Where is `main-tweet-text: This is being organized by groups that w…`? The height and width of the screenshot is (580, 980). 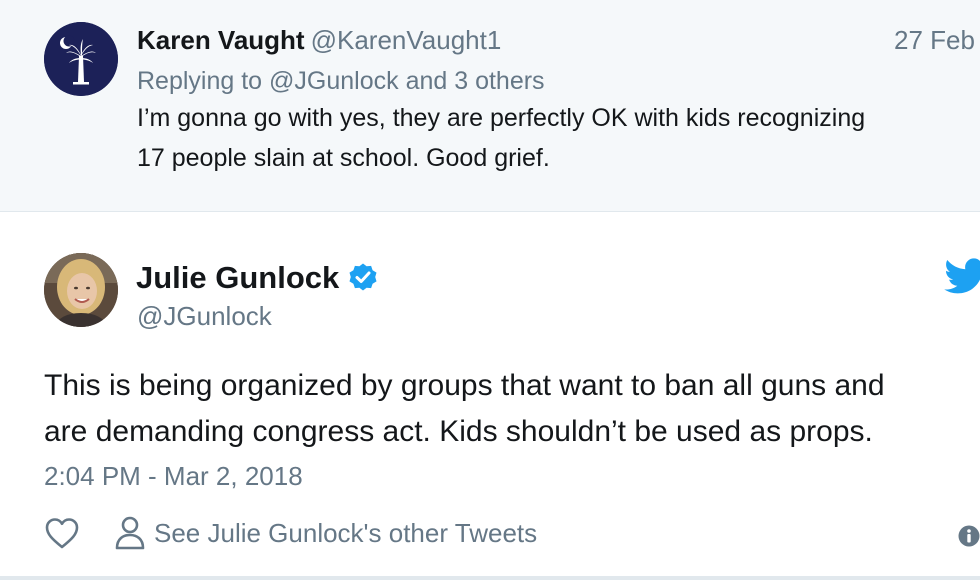 main-tweet-text: This is being organized by groups that w… is located at coordinates (464, 409).